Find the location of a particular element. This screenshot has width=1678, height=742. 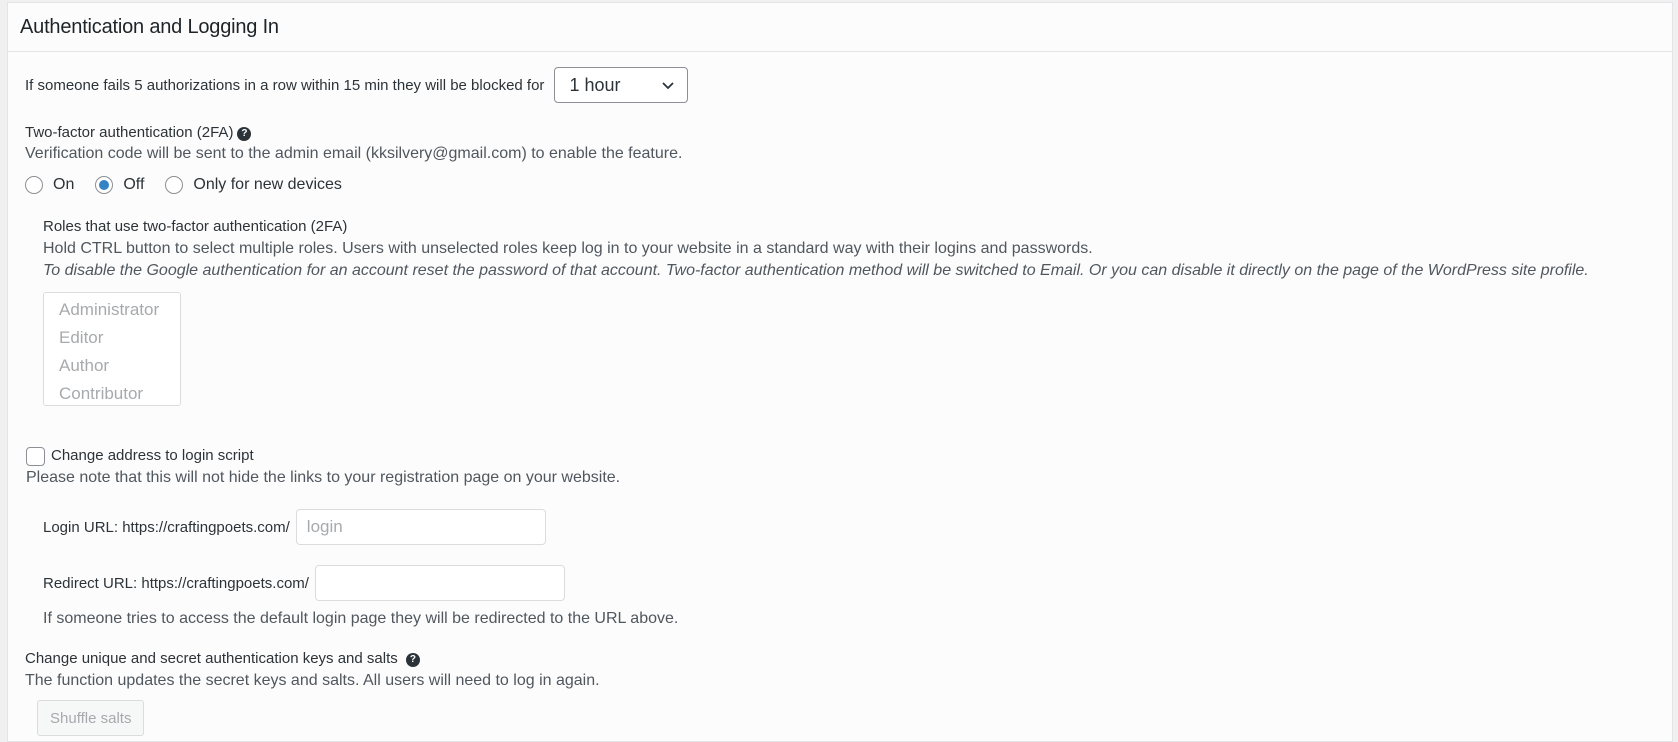

redirect-url-row: Redirect URL: https://craftingpoets.com/ is located at coordinates (304, 583).